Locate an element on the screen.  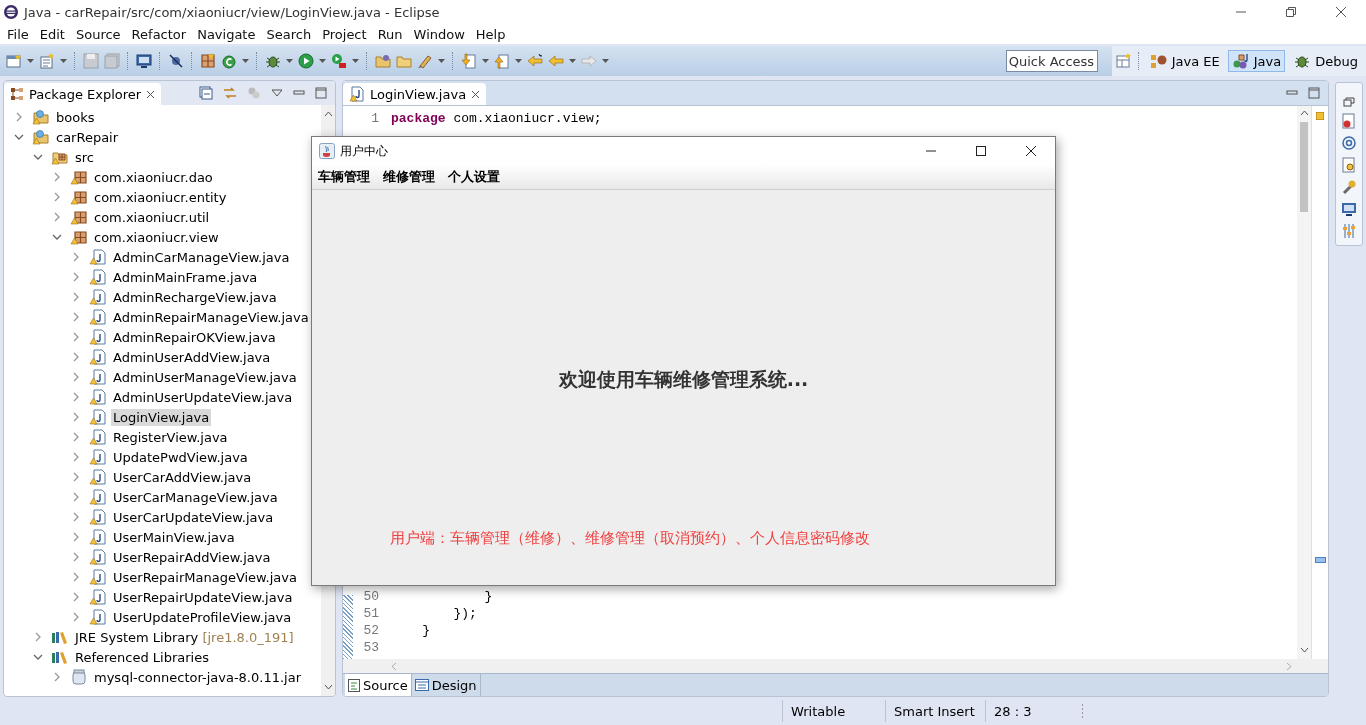
perspective-button: Debug is located at coordinates (1325, 61).